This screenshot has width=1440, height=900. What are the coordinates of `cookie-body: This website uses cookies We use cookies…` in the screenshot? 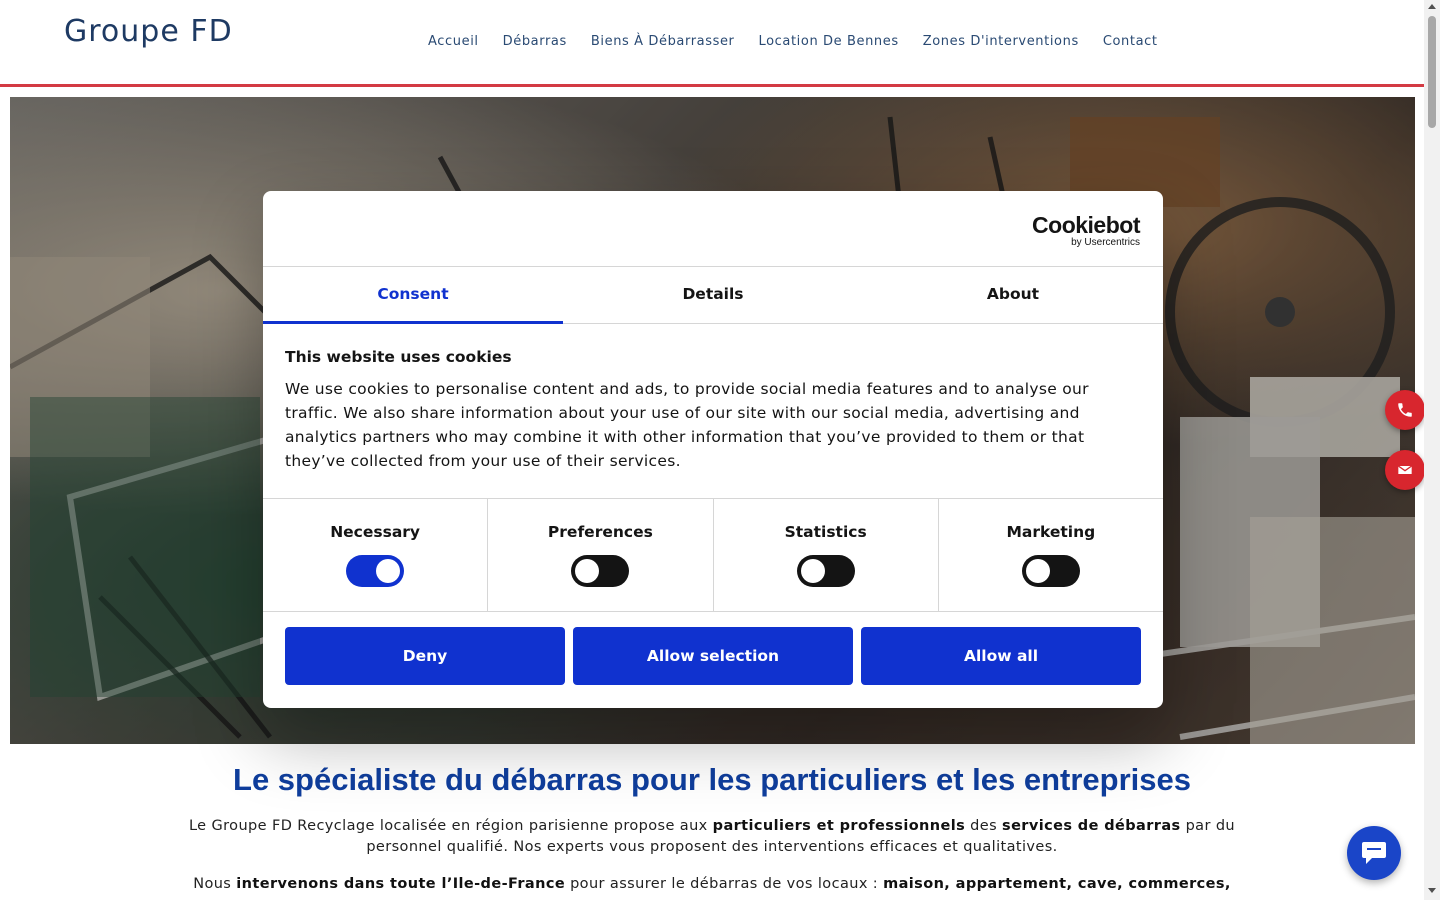 It's located at (695, 410).